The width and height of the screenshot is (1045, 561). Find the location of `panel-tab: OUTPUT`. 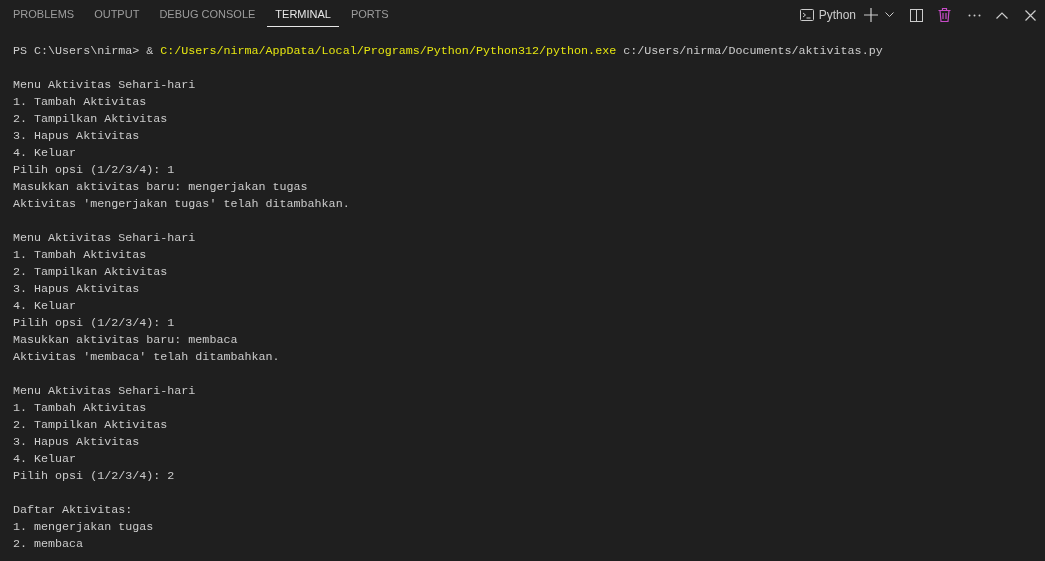

panel-tab: OUTPUT is located at coordinates (117, 15).